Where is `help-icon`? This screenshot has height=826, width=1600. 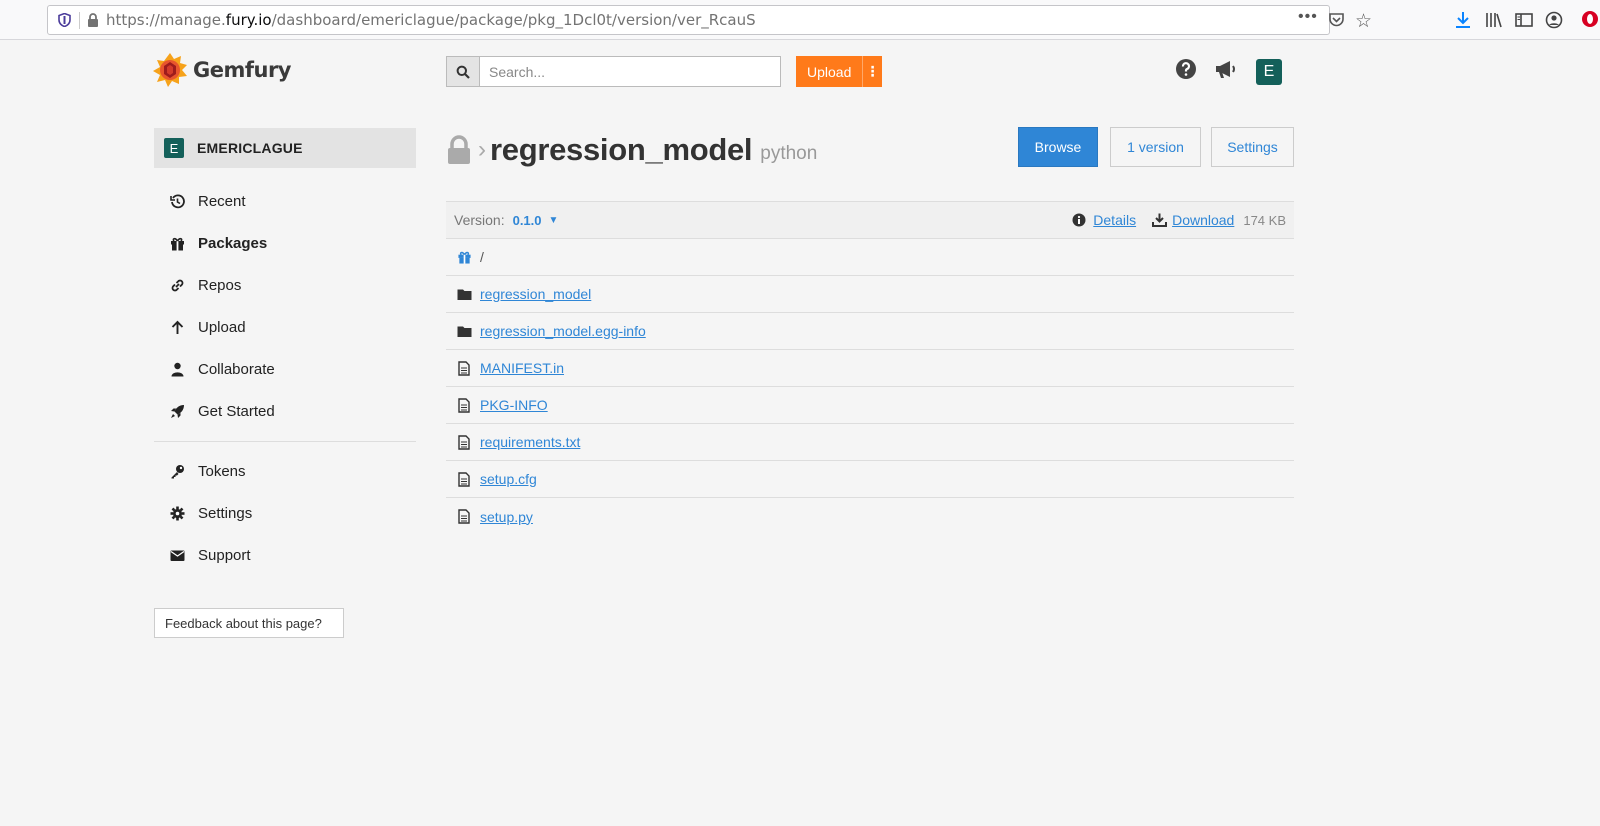
help-icon is located at coordinates (1186, 69).